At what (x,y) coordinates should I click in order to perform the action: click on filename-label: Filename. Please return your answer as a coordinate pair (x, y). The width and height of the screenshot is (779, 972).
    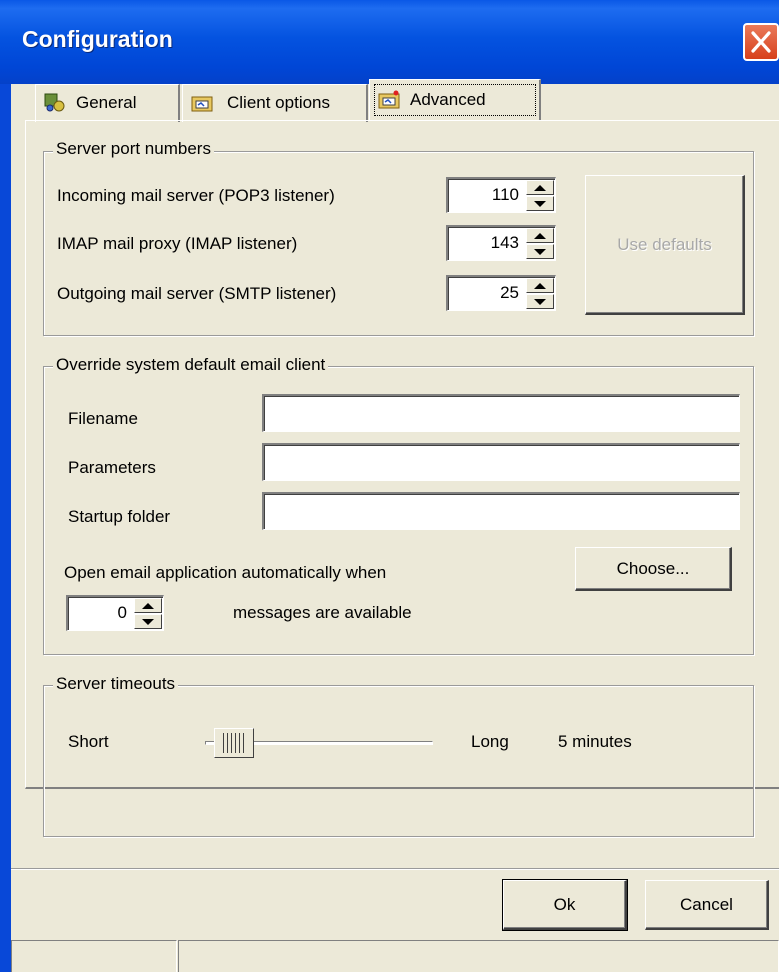
    Looking at the image, I should click on (103, 418).